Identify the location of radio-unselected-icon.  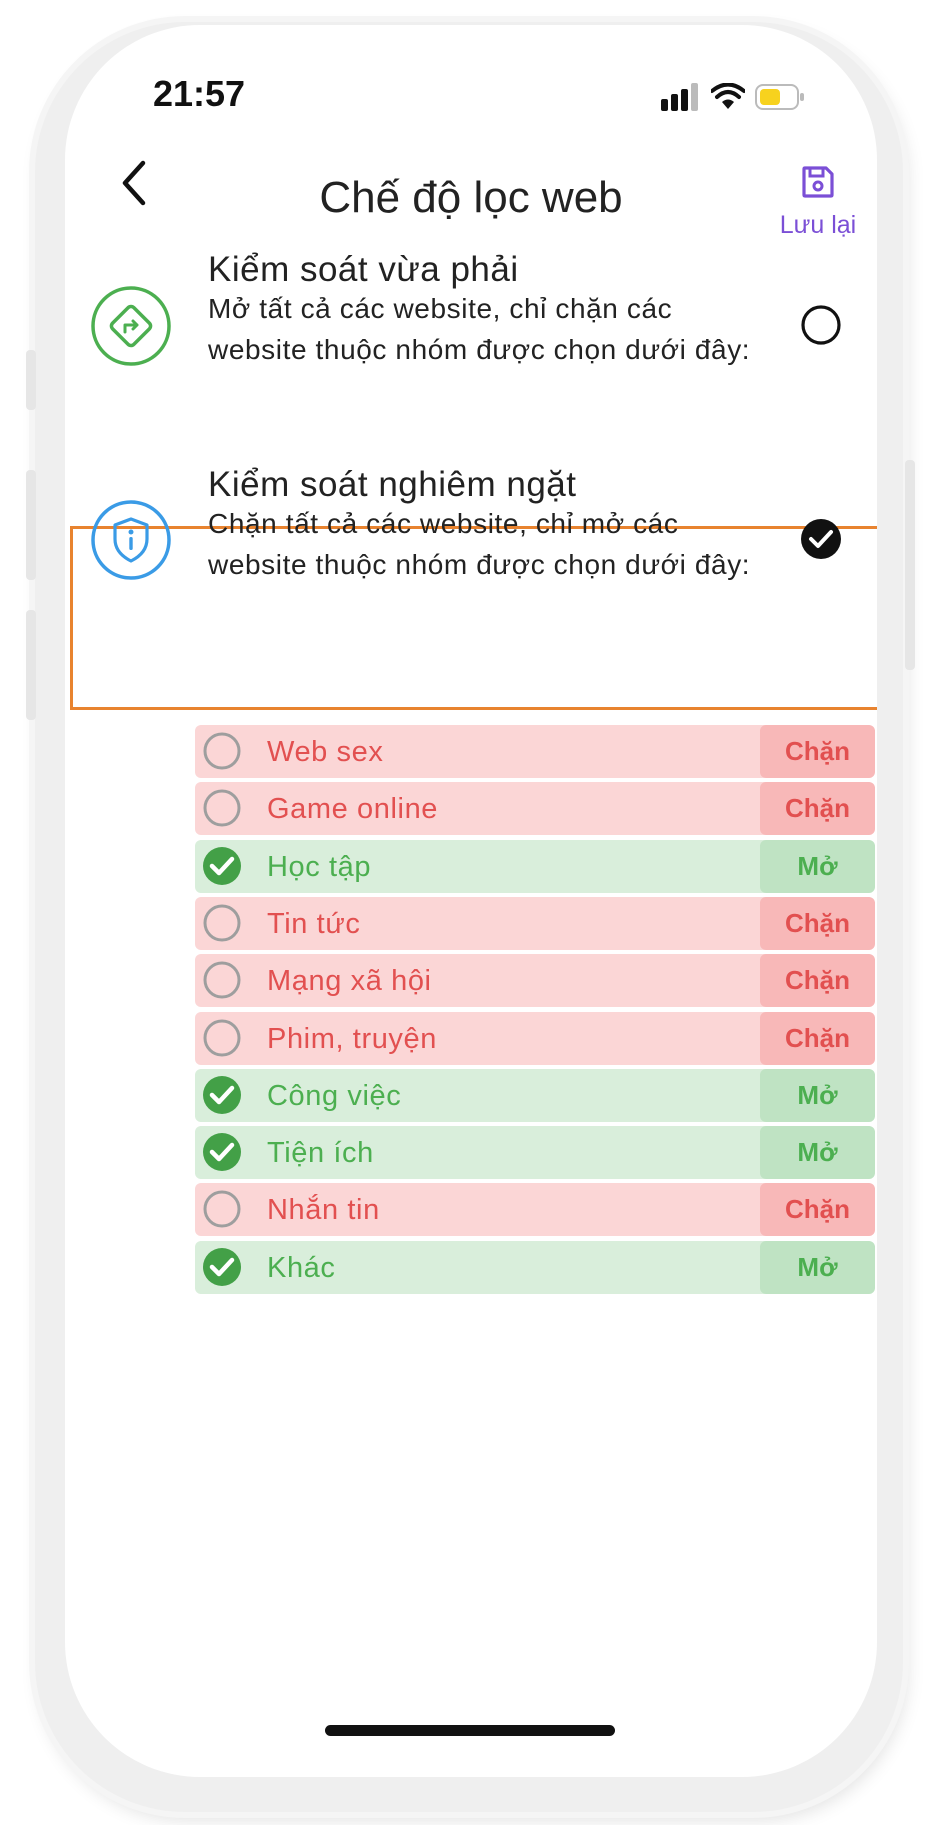
(821, 325).